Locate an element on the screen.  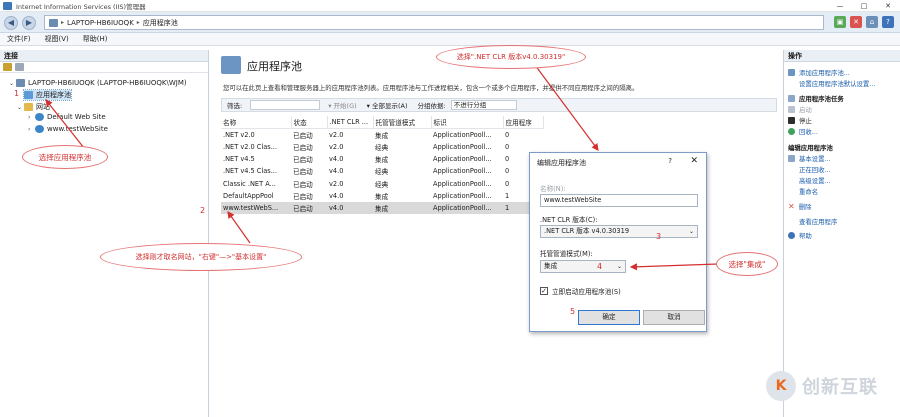
brand-text: 创新互联 is located at coordinates (840, 387).